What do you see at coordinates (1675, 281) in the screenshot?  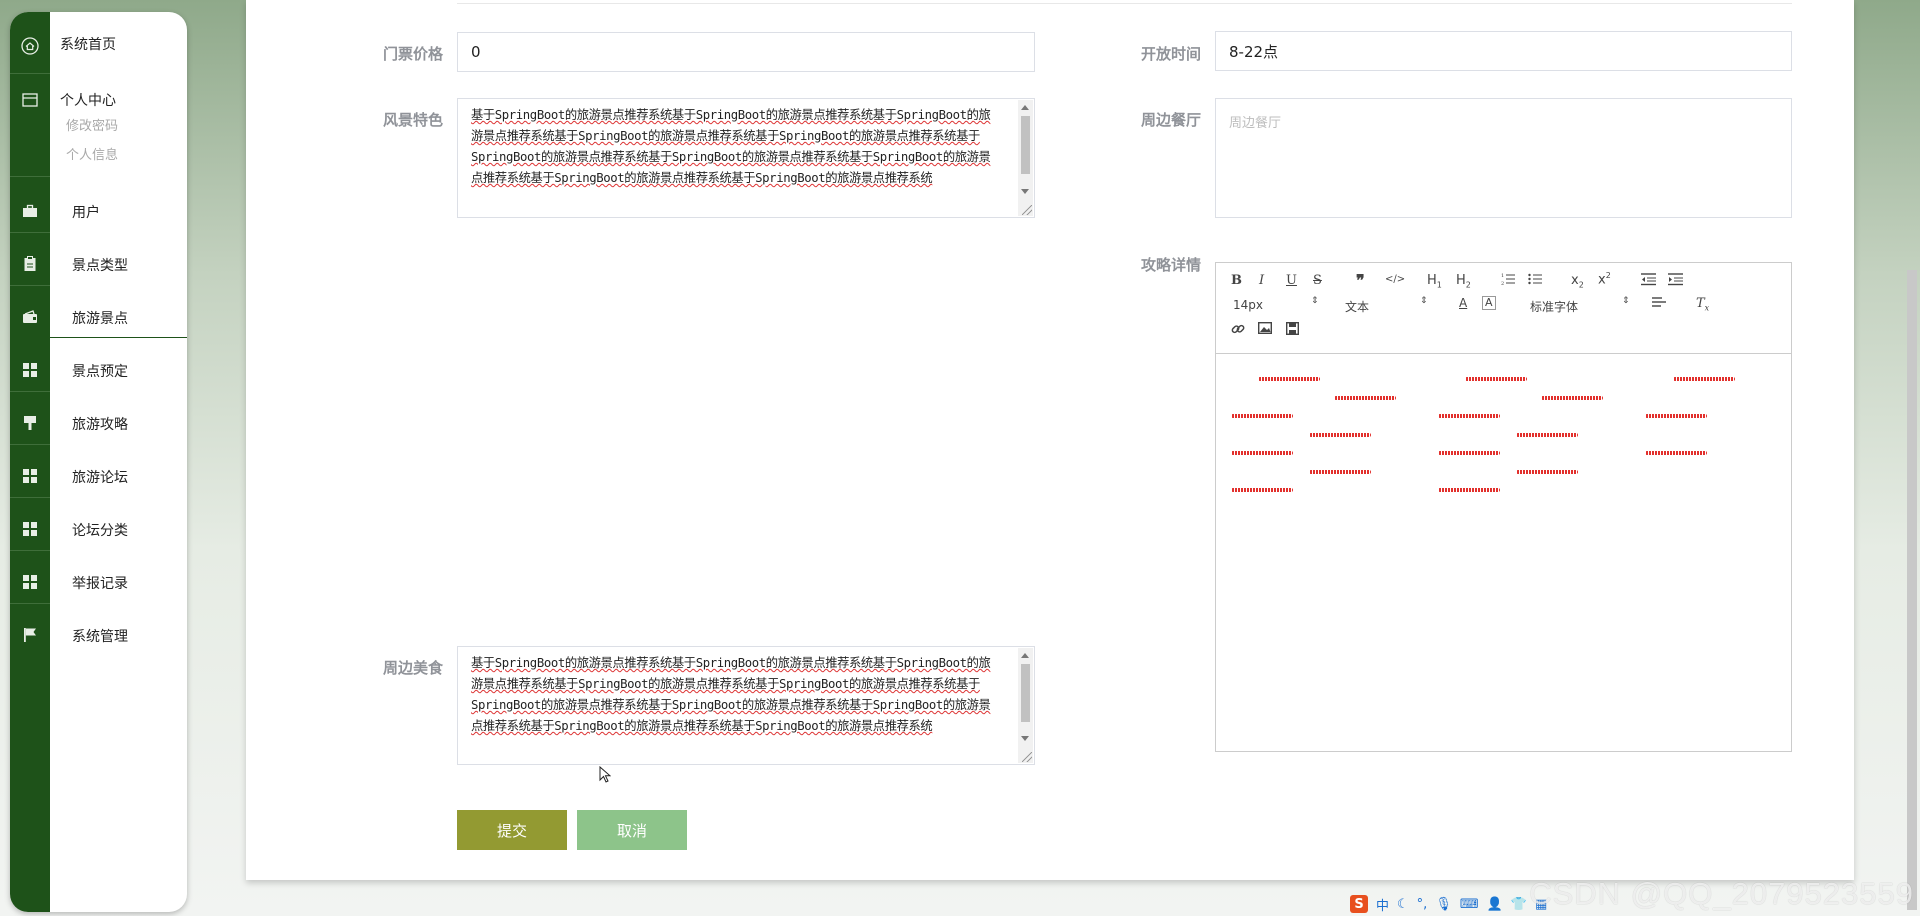 I see `indent-icon` at bounding box center [1675, 281].